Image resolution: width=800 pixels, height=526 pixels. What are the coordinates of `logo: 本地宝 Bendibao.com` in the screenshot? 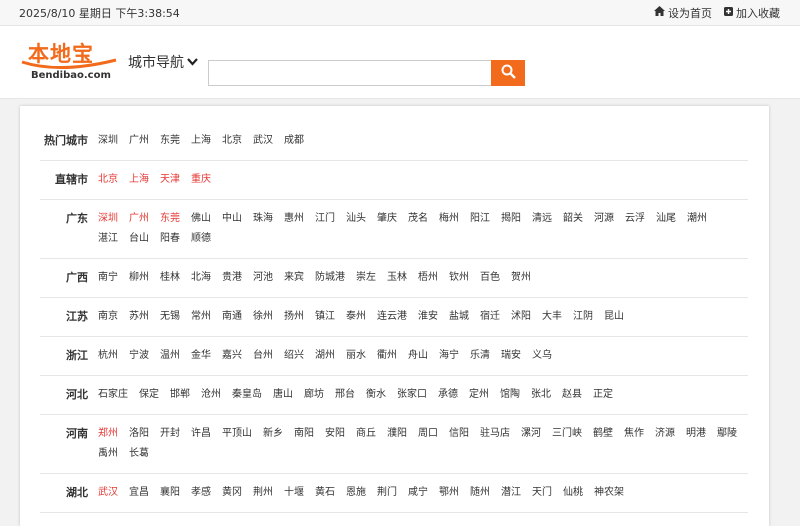 It's located at (69, 66).